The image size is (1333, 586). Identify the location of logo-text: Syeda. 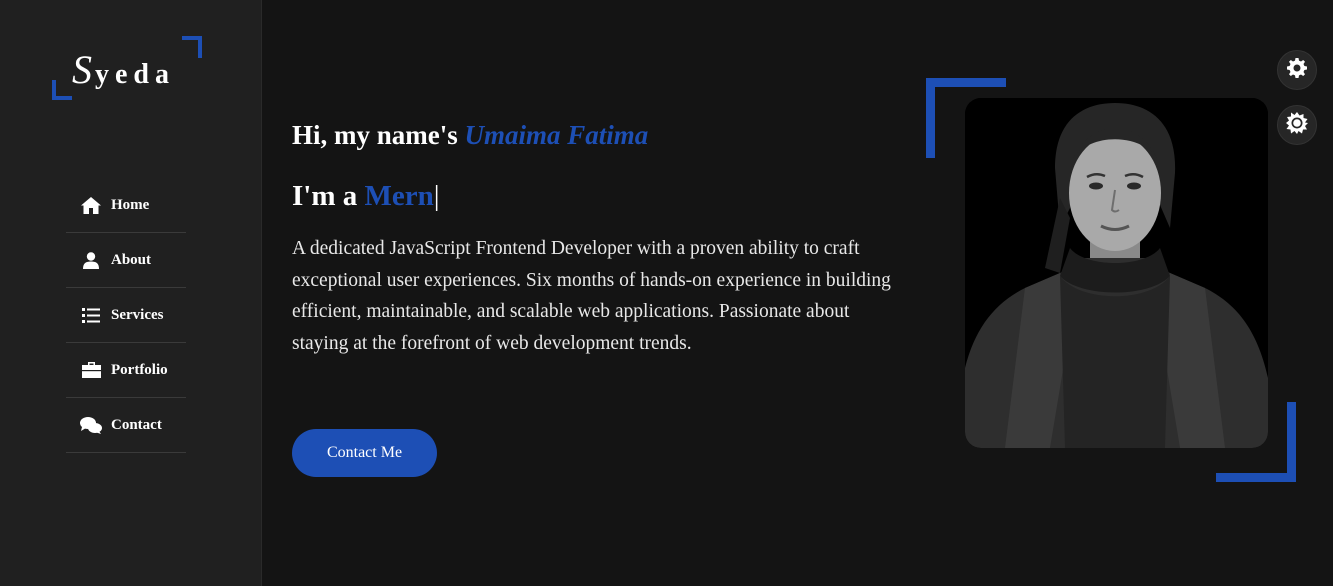
(123, 69).